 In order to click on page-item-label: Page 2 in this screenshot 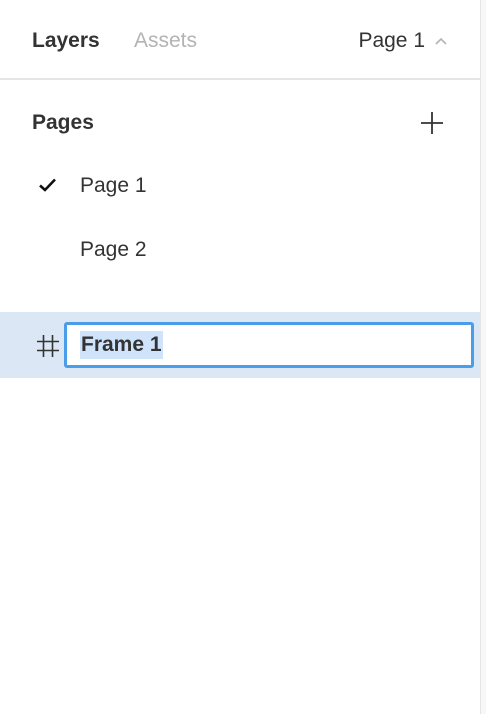, I will do `click(113, 249)`.